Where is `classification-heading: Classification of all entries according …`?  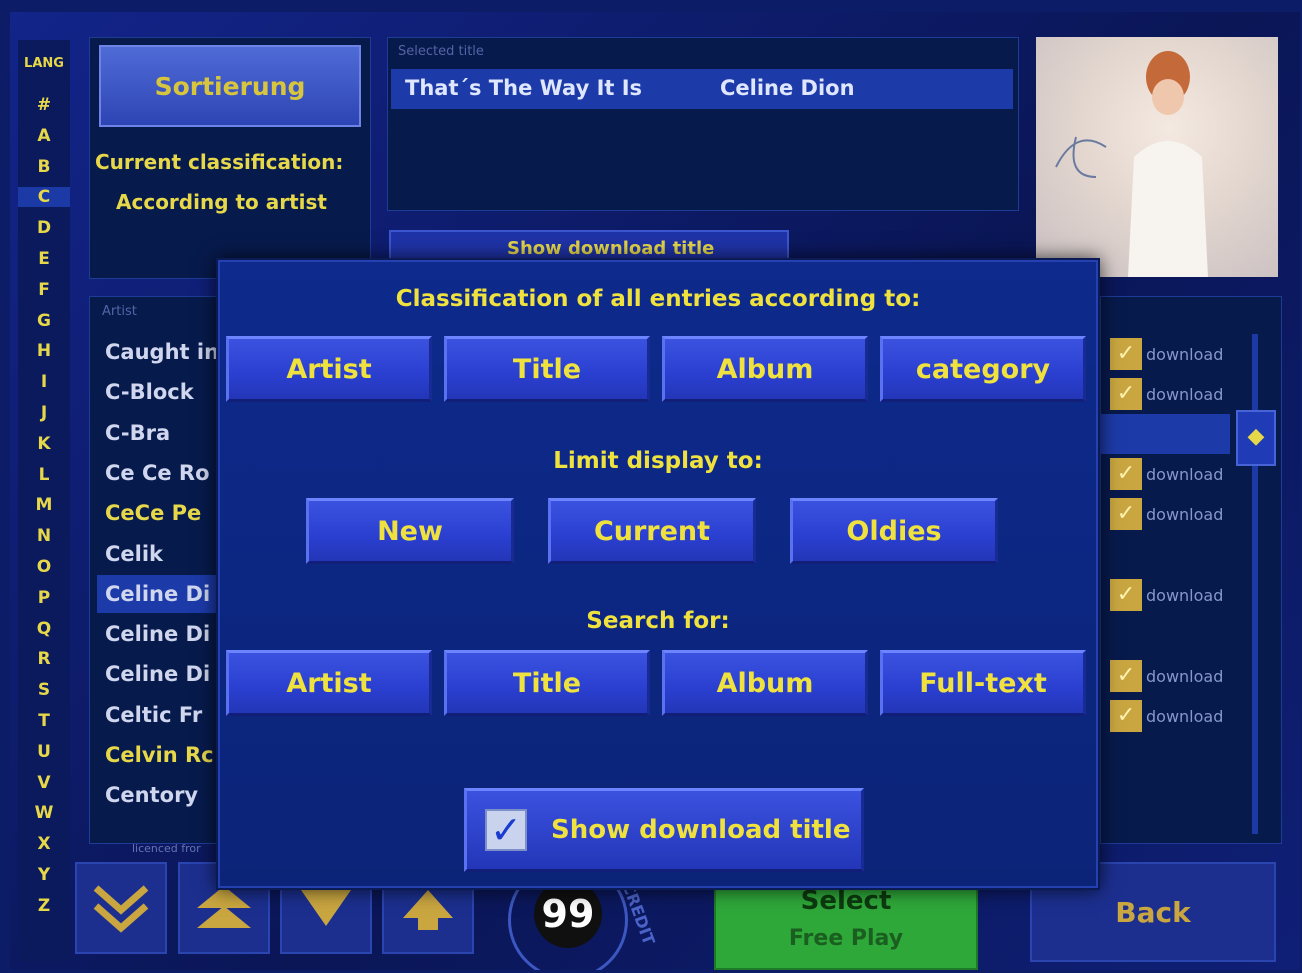 classification-heading: Classification of all entries according … is located at coordinates (658, 299).